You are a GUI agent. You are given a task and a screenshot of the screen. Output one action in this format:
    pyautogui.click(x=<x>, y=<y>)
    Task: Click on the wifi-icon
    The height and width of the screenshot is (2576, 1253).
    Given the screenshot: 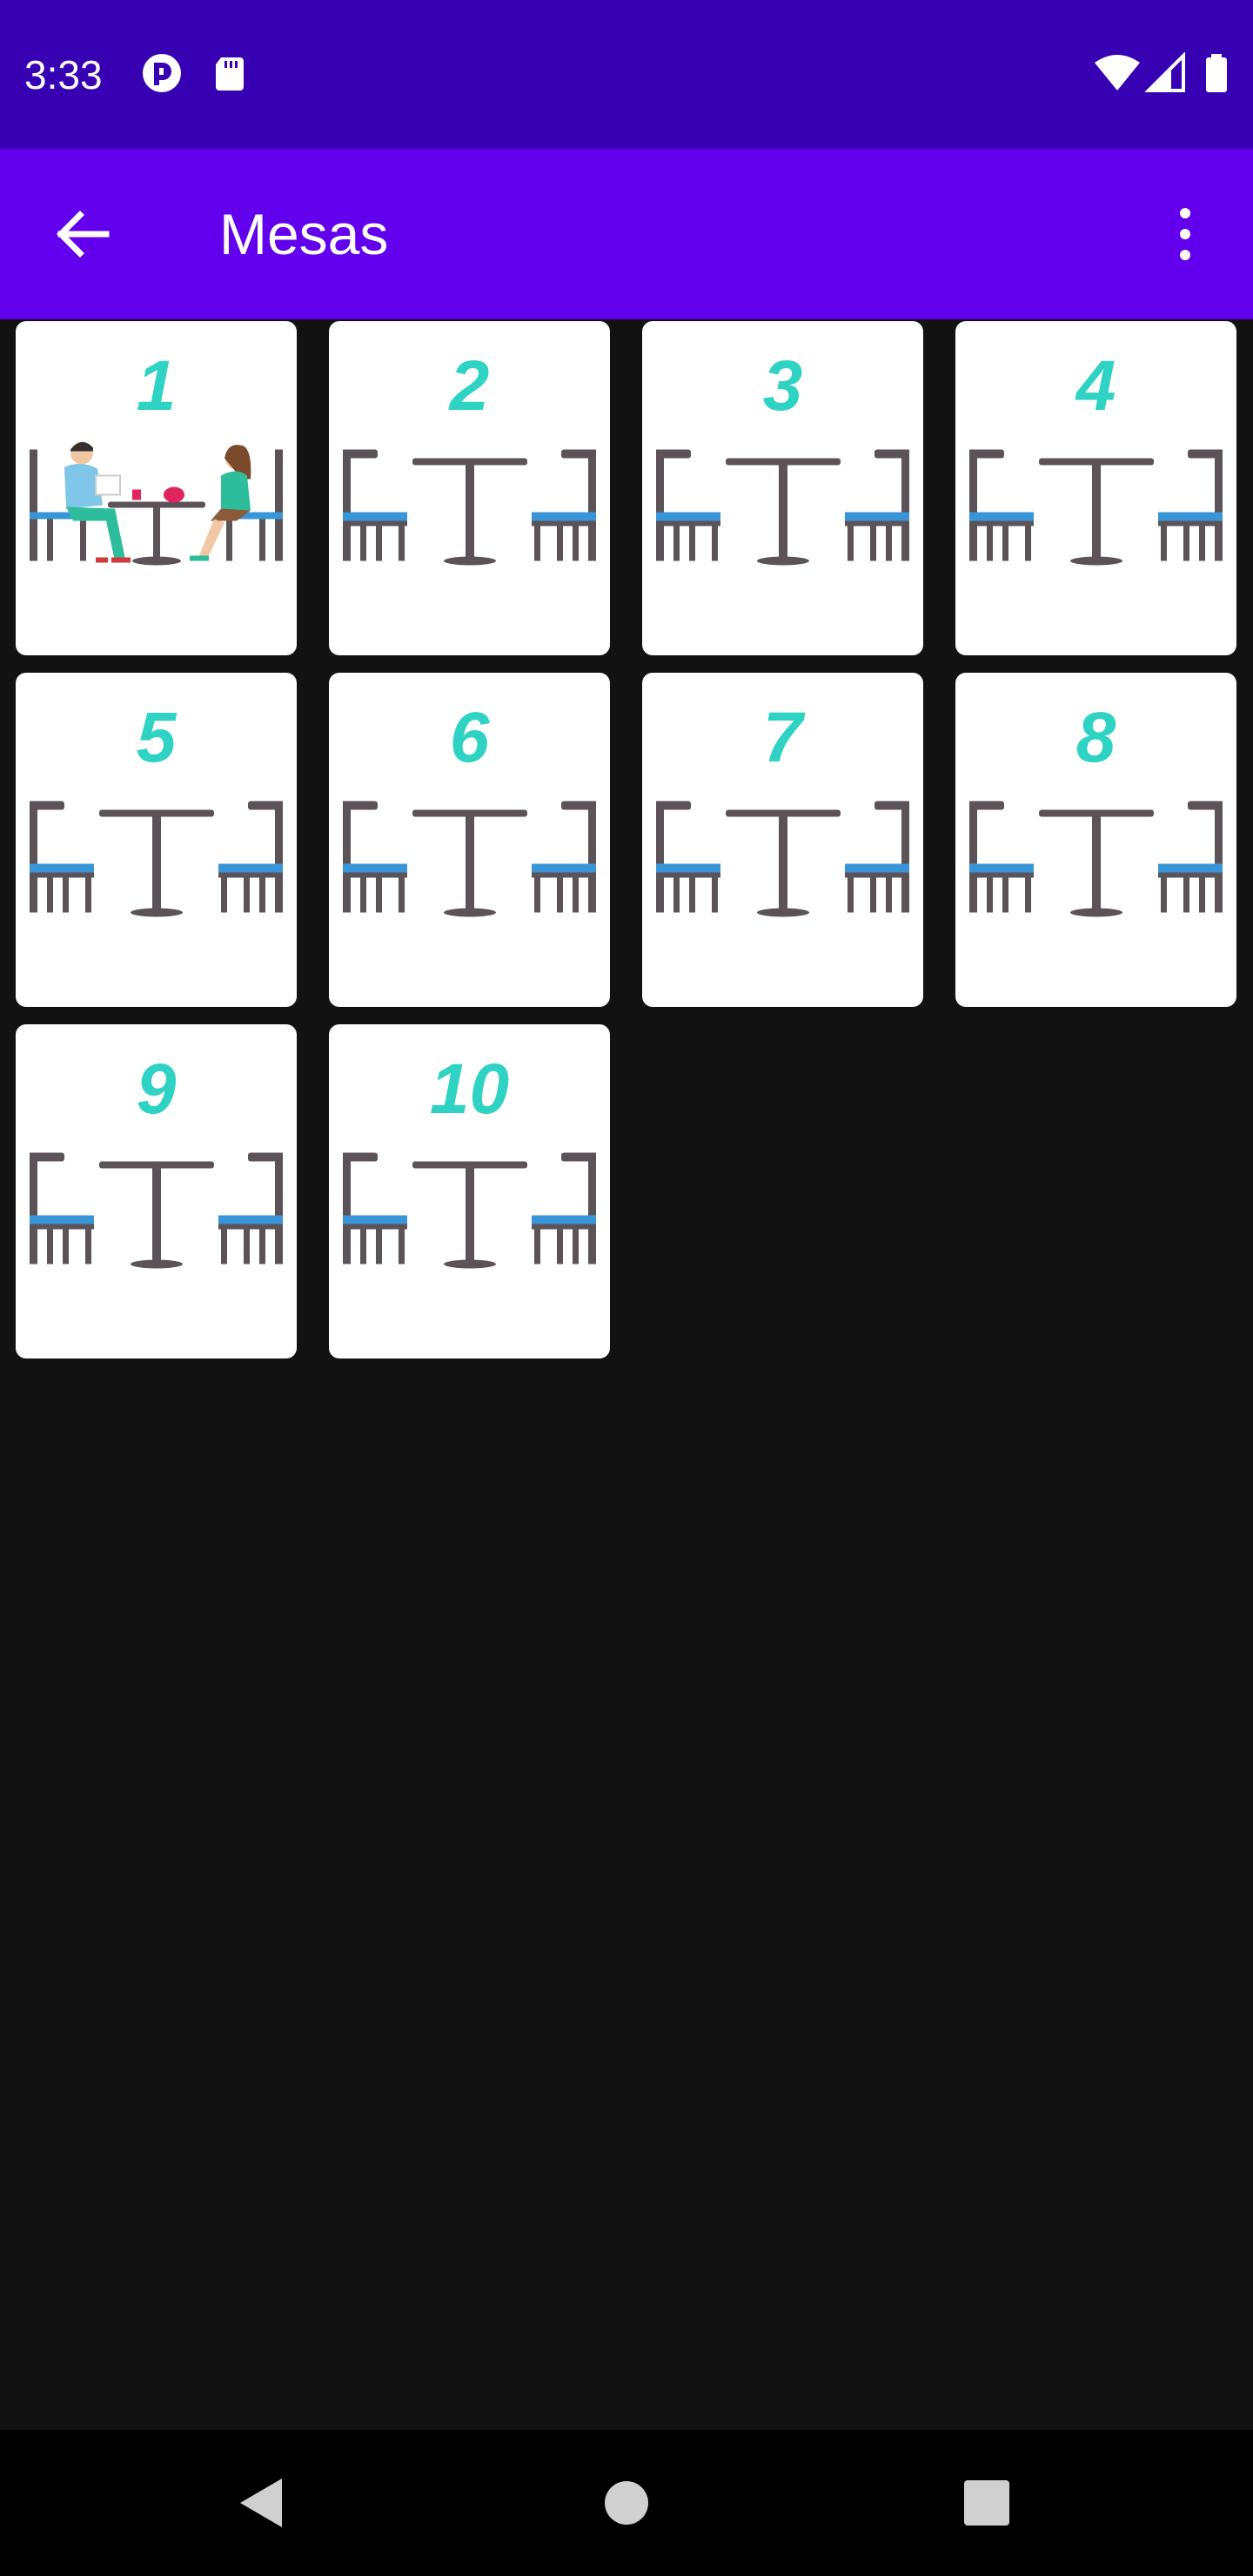 What is the action you would take?
    pyautogui.click(x=1117, y=73)
    